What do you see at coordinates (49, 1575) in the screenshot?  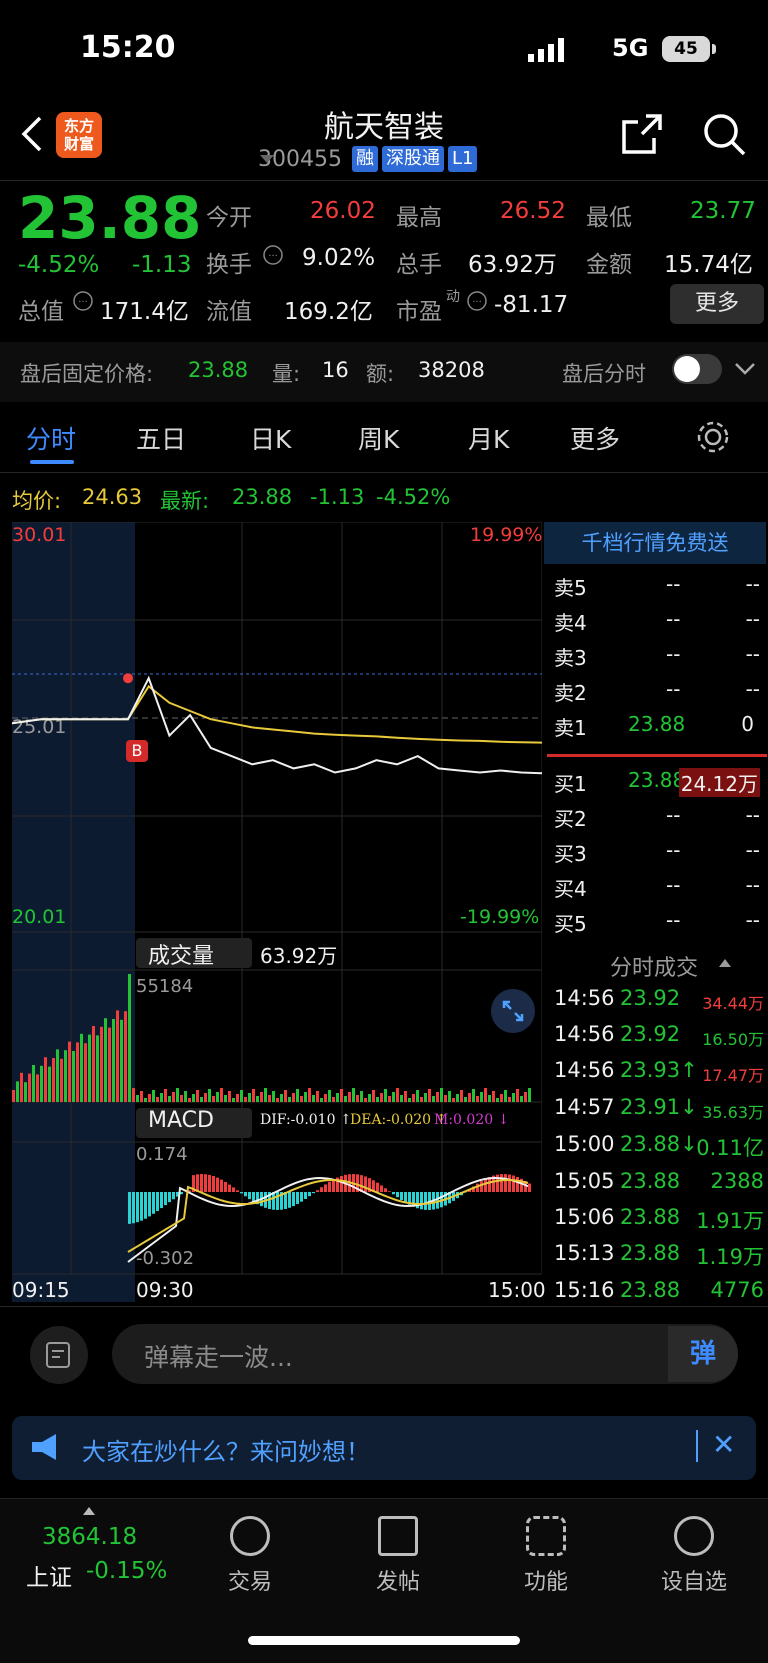 I see `index-name: 上证` at bounding box center [49, 1575].